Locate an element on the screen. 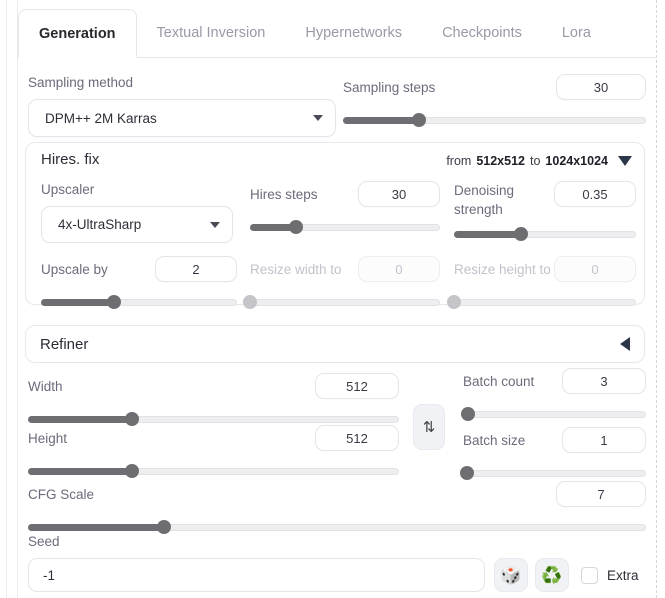  swap-dimensions-button: ⇅ is located at coordinates (429, 427).